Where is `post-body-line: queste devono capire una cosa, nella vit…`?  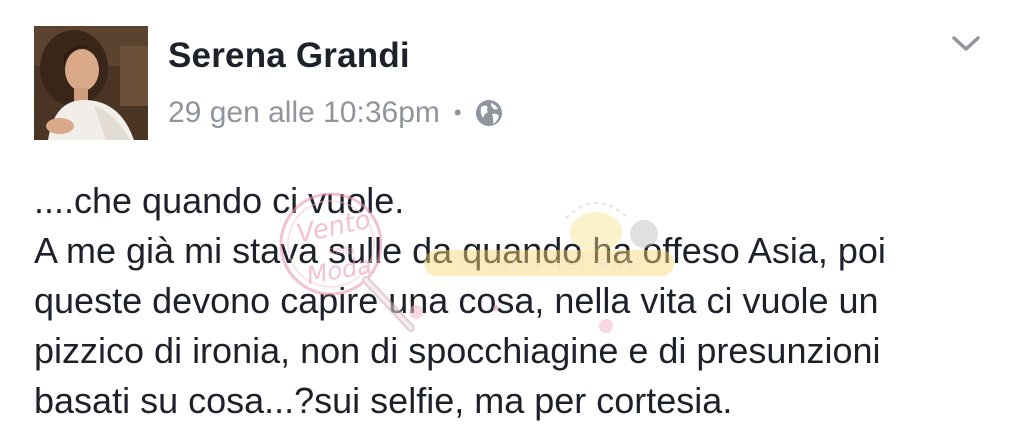 post-body-line: queste devono capire una cosa, nella vit… is located at coordinates (456, 300).